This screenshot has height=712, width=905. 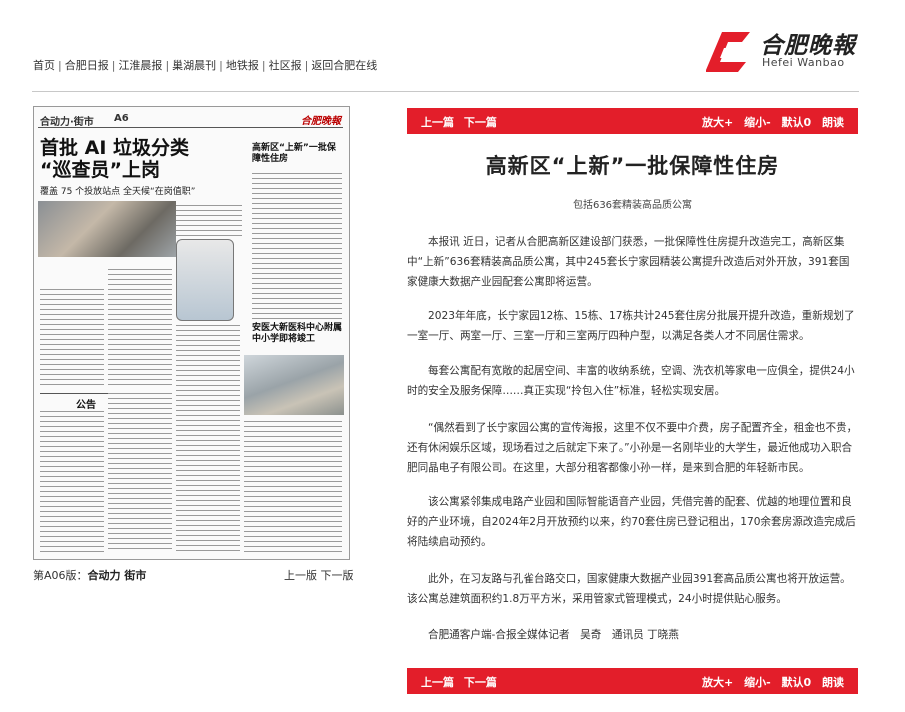 I want to click on nav-chaohu-link: 巢湖晨刊, so click(x=194, y=65).